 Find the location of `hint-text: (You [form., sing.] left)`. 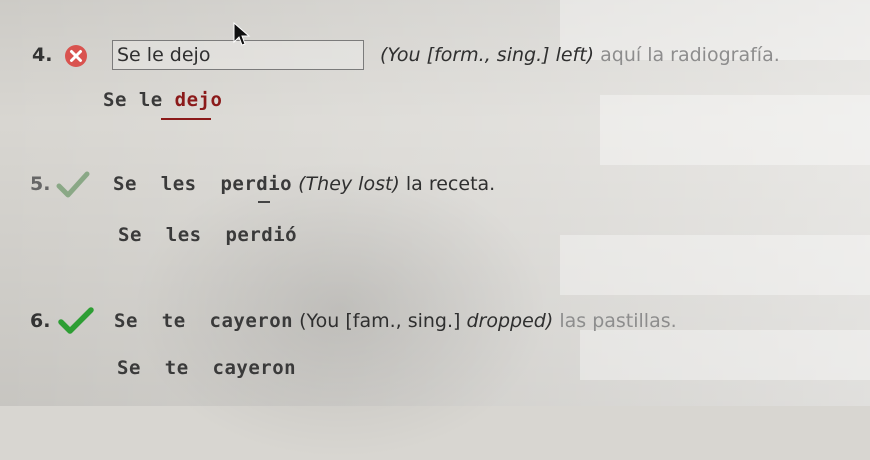

hint-text: (You [form., sing.] left) is located at coordinates (487, 55).